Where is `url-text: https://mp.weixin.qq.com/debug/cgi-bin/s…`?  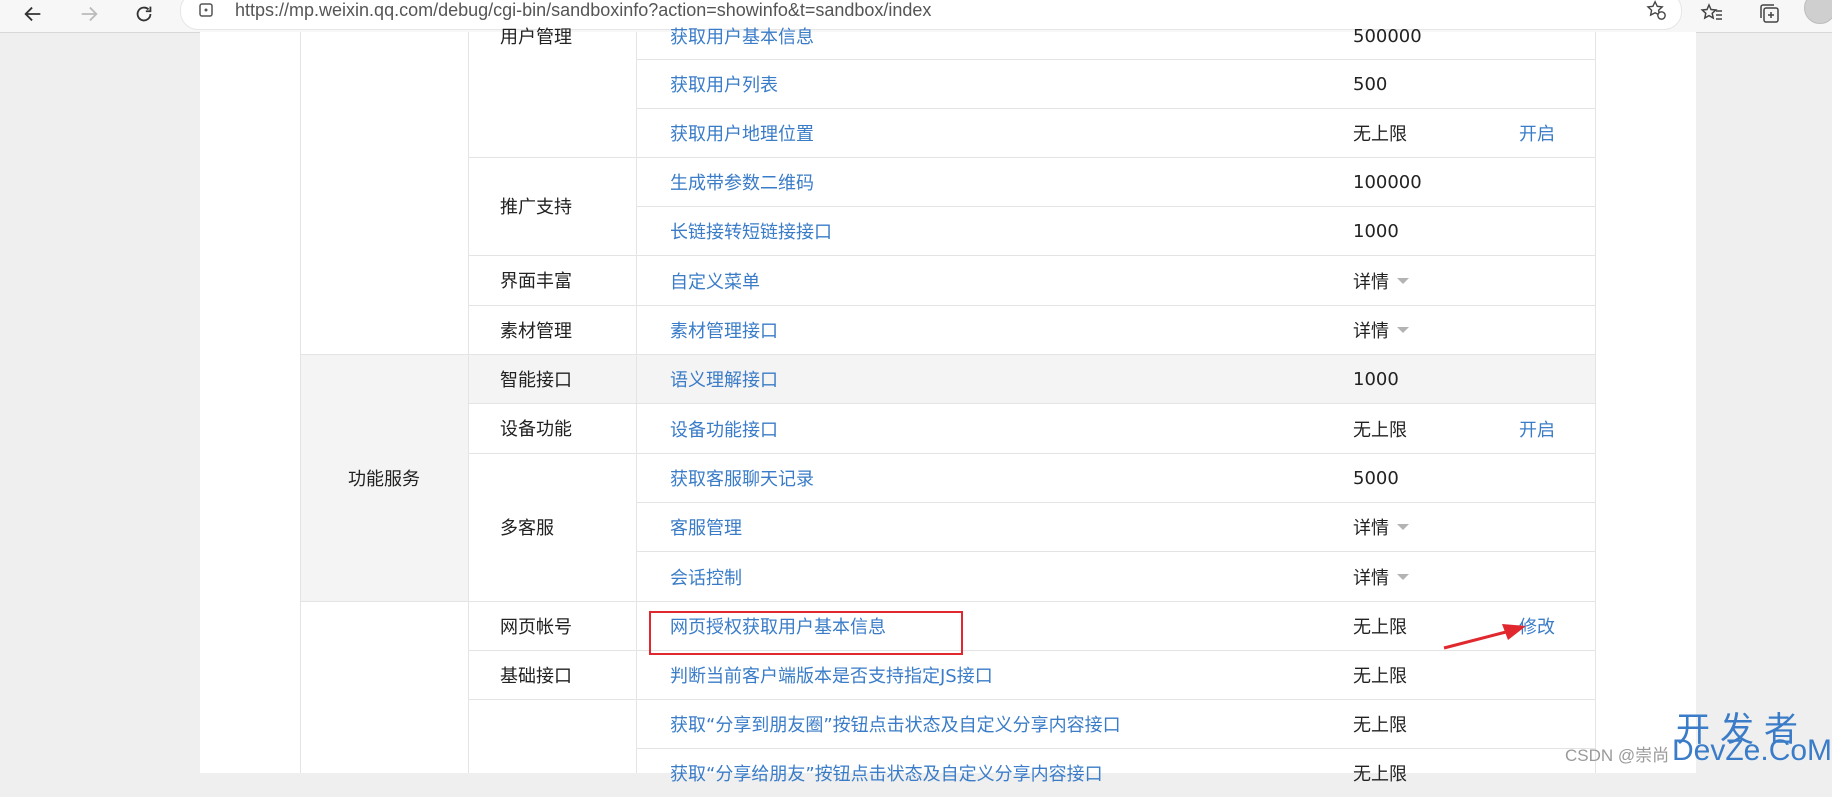 url-text: https://mp.weixin.qq.com/debug/cgi-bin/s… is located at coordinates (583, 10).